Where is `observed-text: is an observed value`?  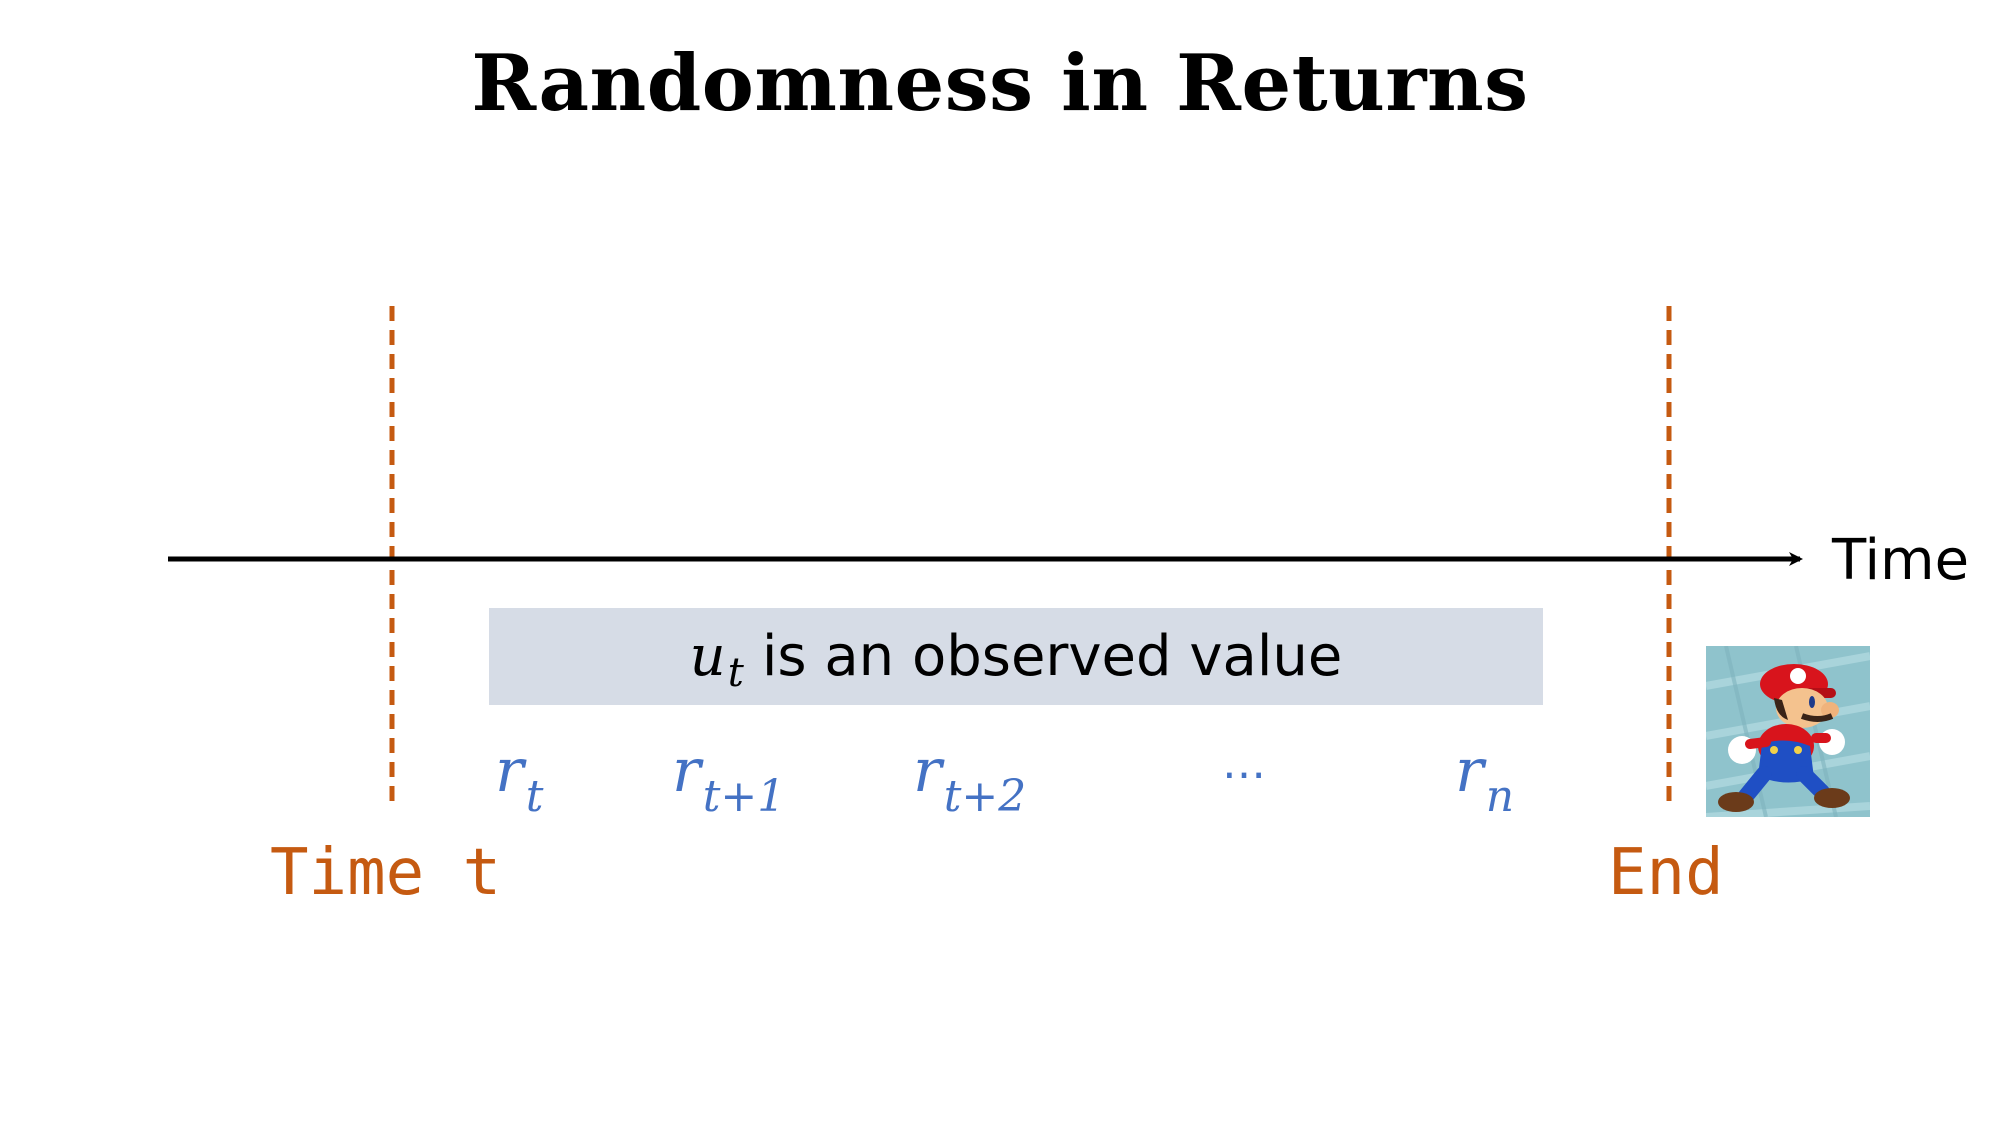
observed-text: is an observed value is located at coordinates (1052, 656).